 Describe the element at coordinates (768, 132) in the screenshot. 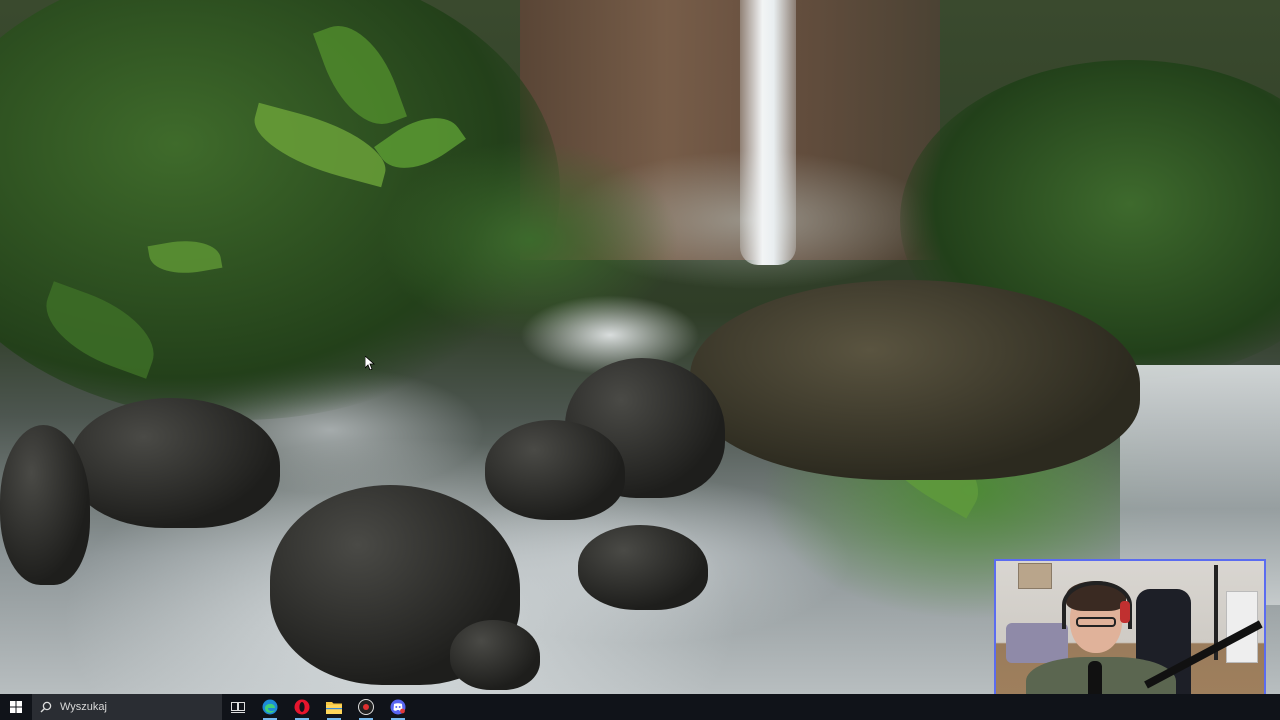

I see `wallpaper-waterfall` at that location.